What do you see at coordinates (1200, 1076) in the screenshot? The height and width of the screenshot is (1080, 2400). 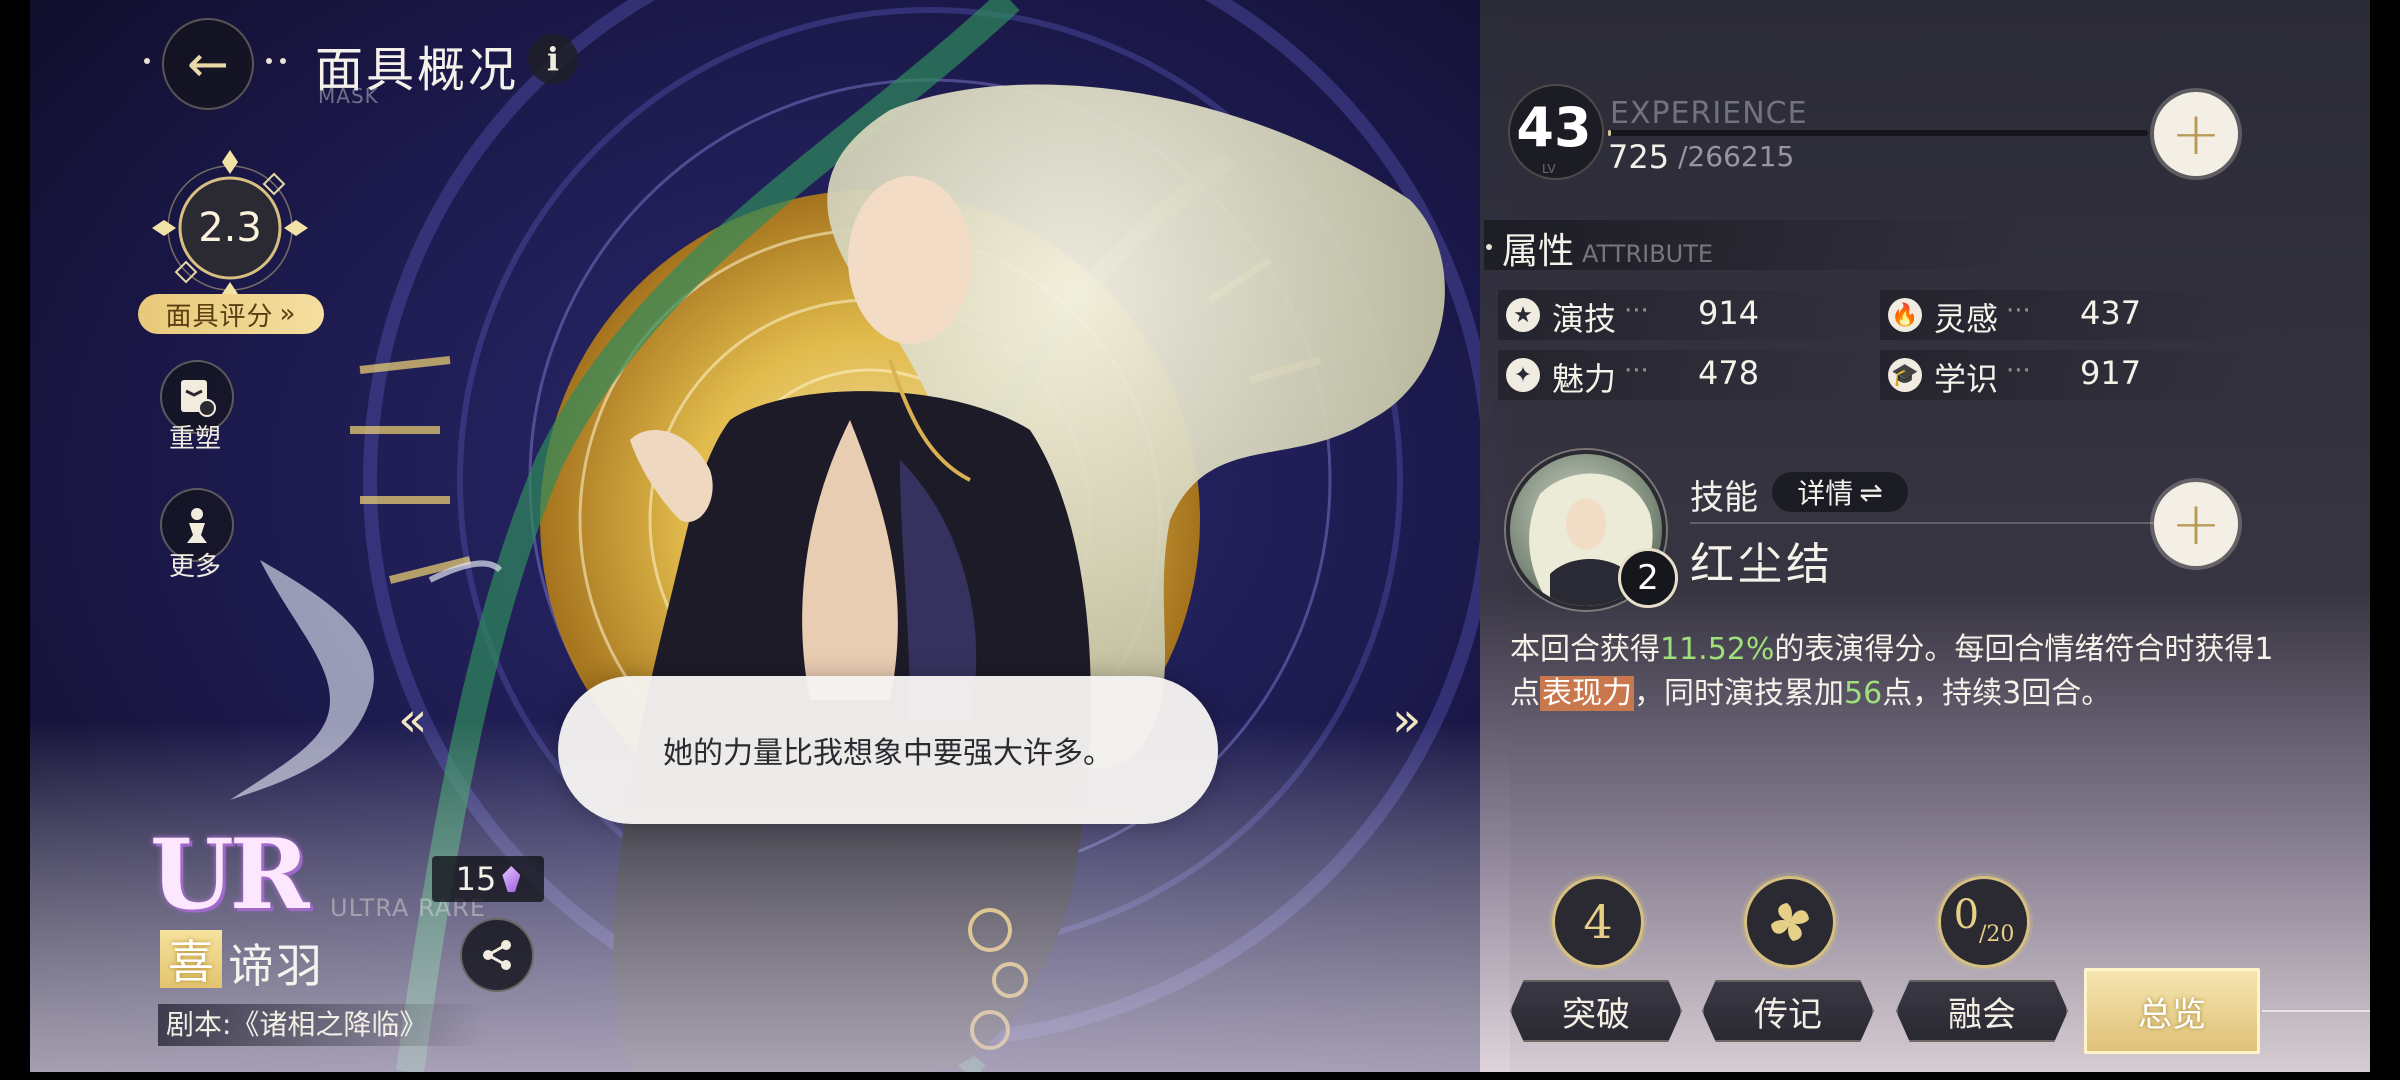 I see `screen-edge-bottom` at bounding box center [1200, 1076].